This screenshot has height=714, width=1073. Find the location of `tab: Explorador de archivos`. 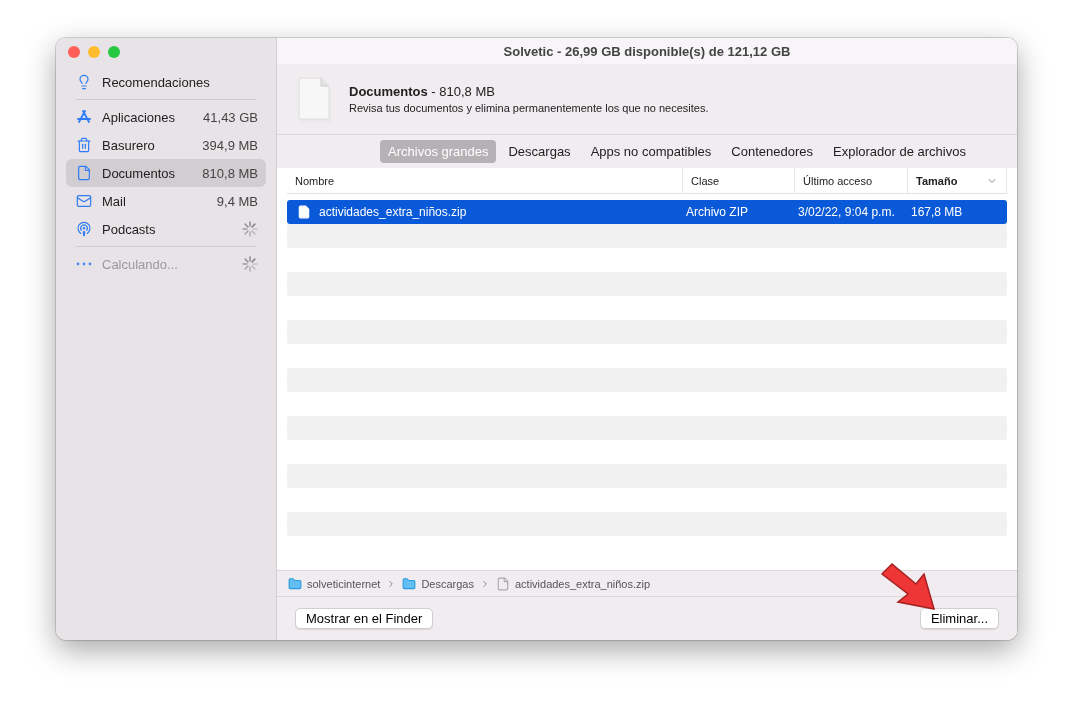

tab: Explorador de archivos is located at coordinates (899, 151).